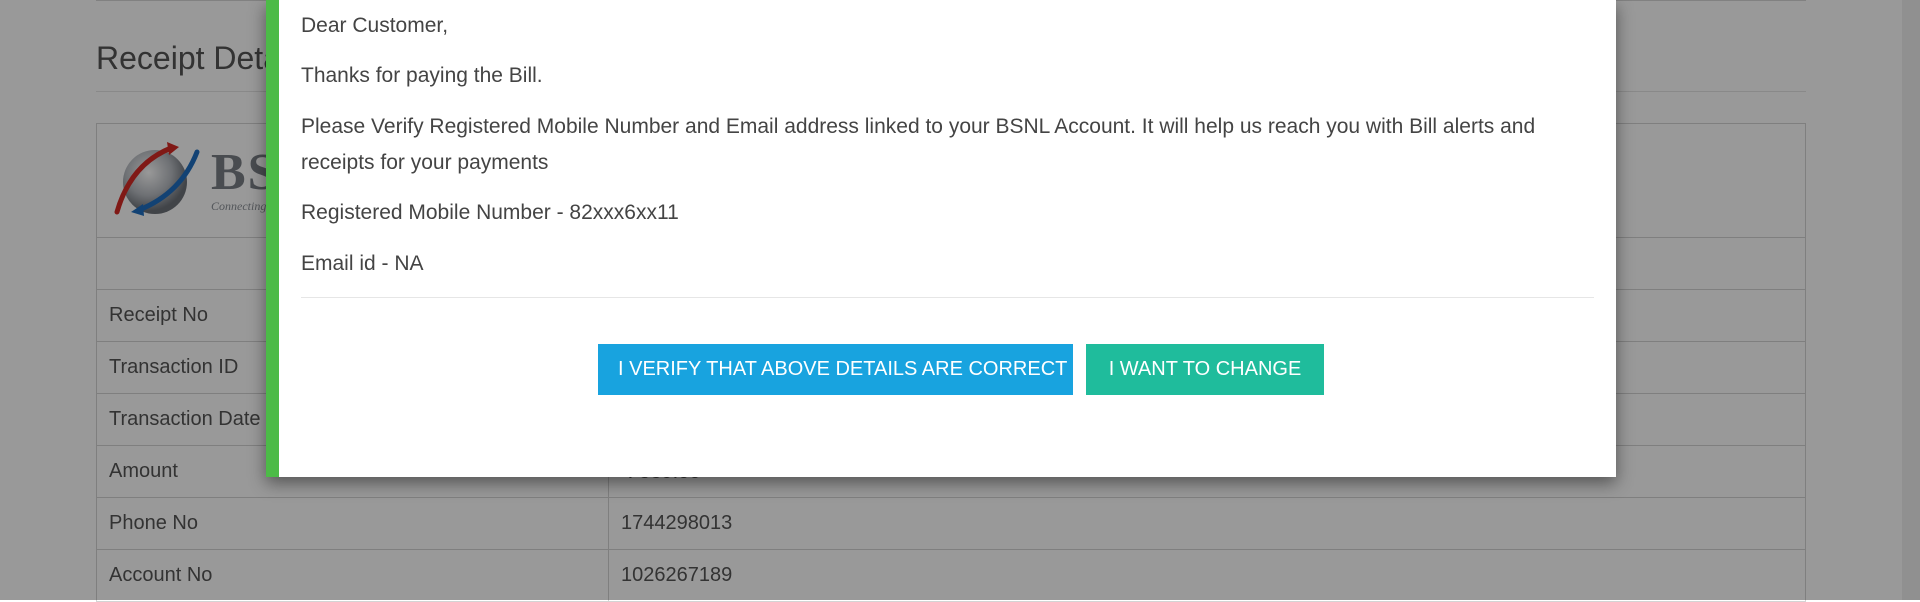 This screenshot has height=602, width=1920. Describe the element at coordinates (422, 75) in the screenshot. I see `thanks-text: Thanks for paying the Bill.` at that location.